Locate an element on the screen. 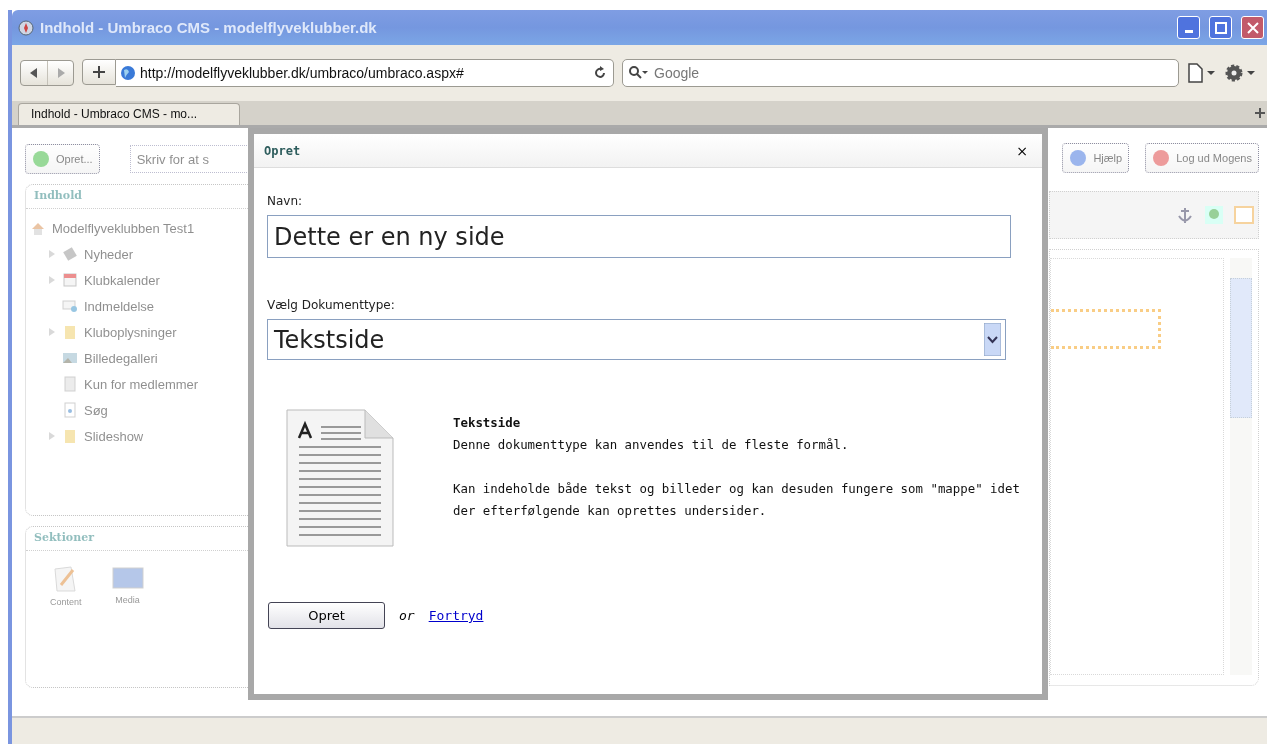 Image resolution: width=1267 pixels, height=744 pixels. help-icon is located at coordinates (1078, 158).